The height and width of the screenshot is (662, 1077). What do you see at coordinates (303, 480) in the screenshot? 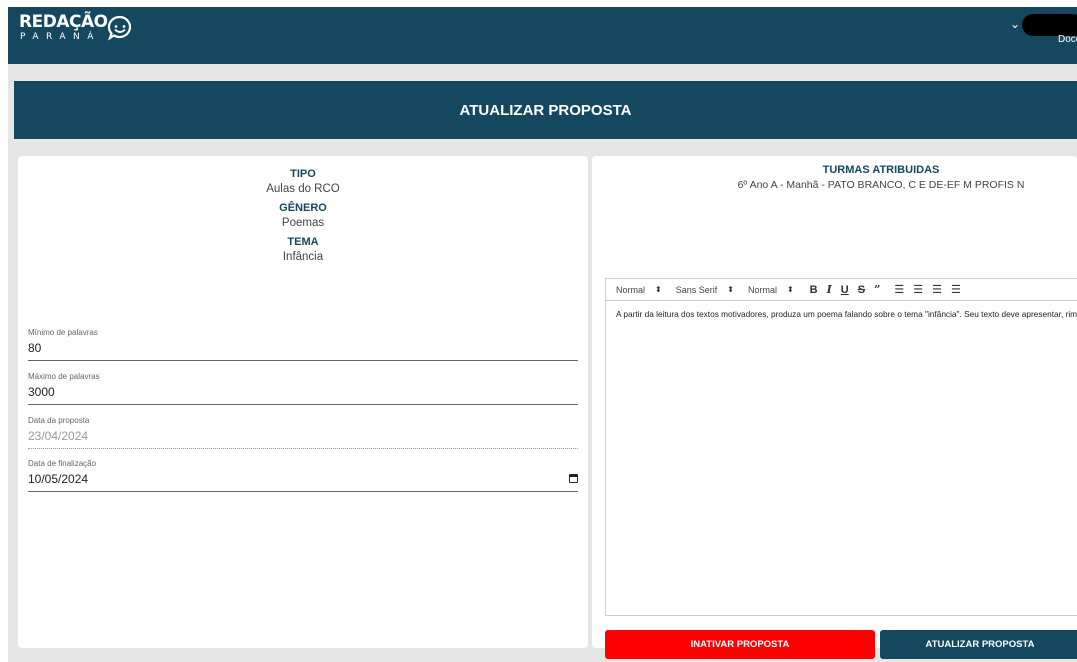
I see `end-date-input: 10/05/2024` at bounding box center [303, 480].